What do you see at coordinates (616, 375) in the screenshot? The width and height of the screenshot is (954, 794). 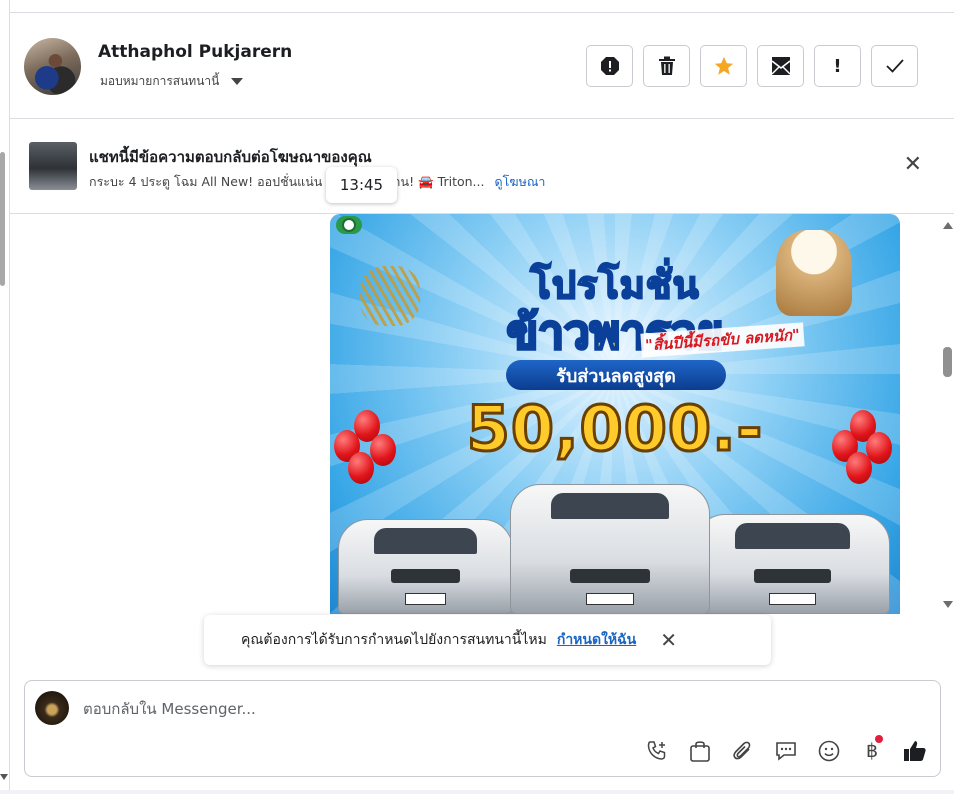 I see `promo-discount-pill: รับส่วนลดสูงสุด` at bounding box center [616, 375].